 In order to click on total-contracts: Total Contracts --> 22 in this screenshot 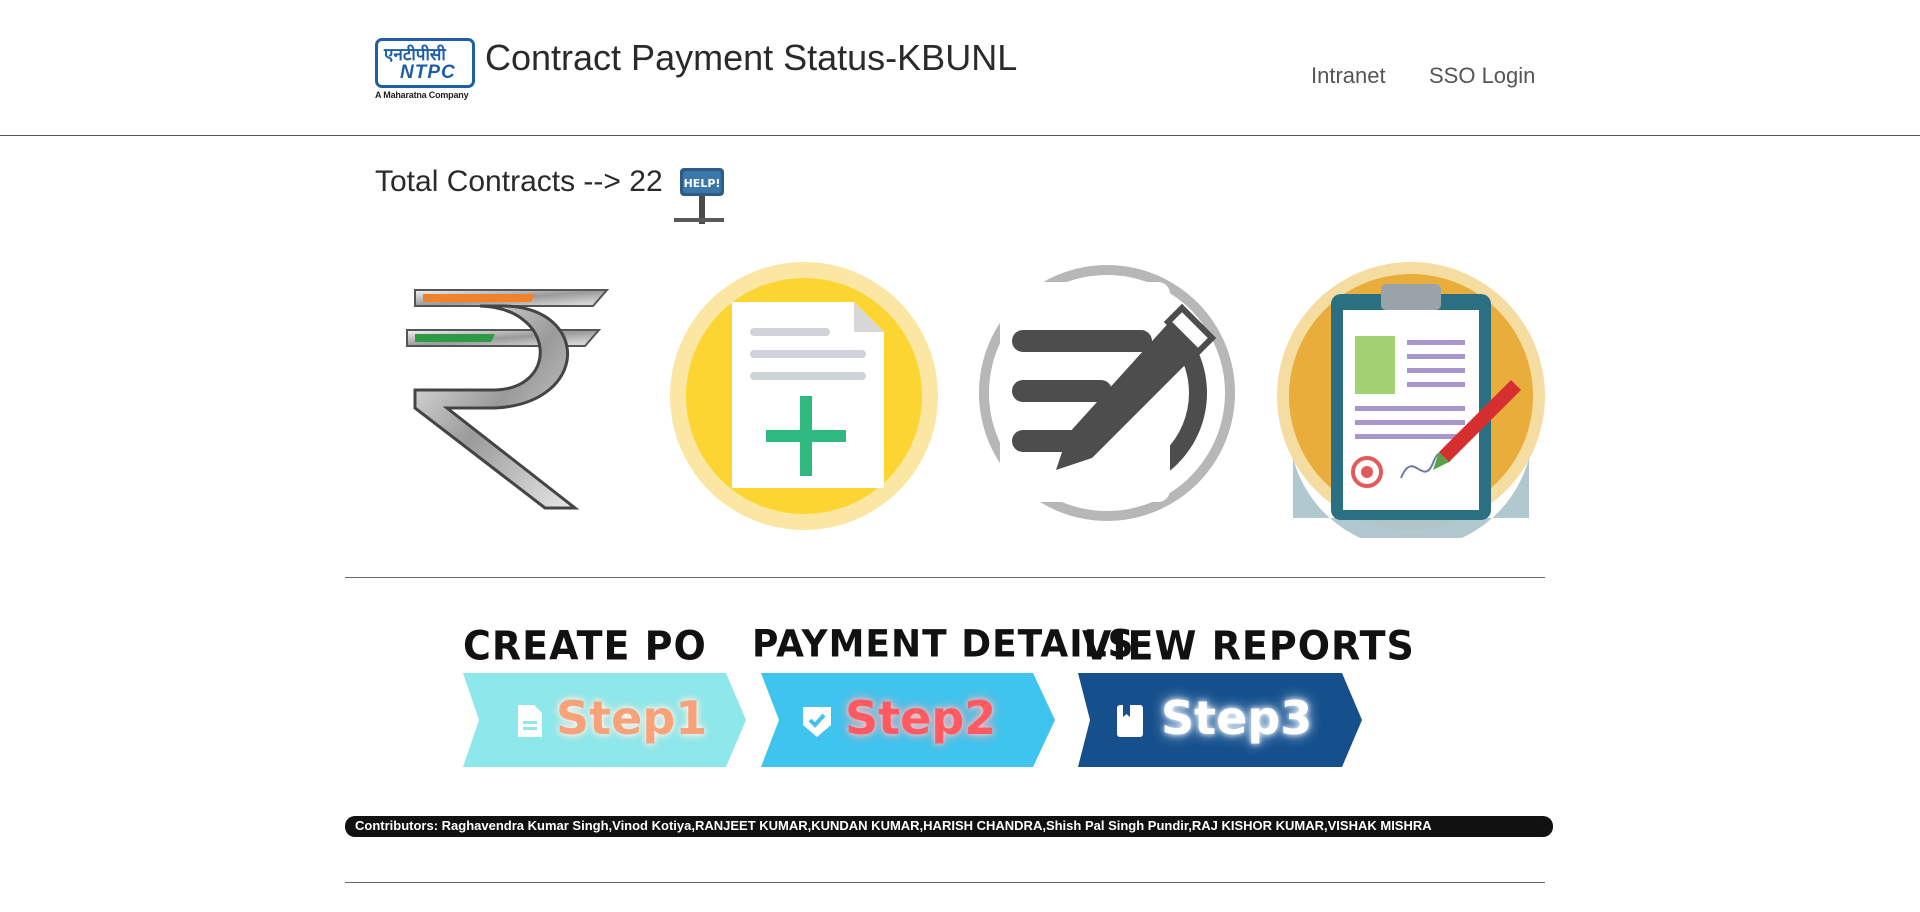, I will do `click(519, 182)`.